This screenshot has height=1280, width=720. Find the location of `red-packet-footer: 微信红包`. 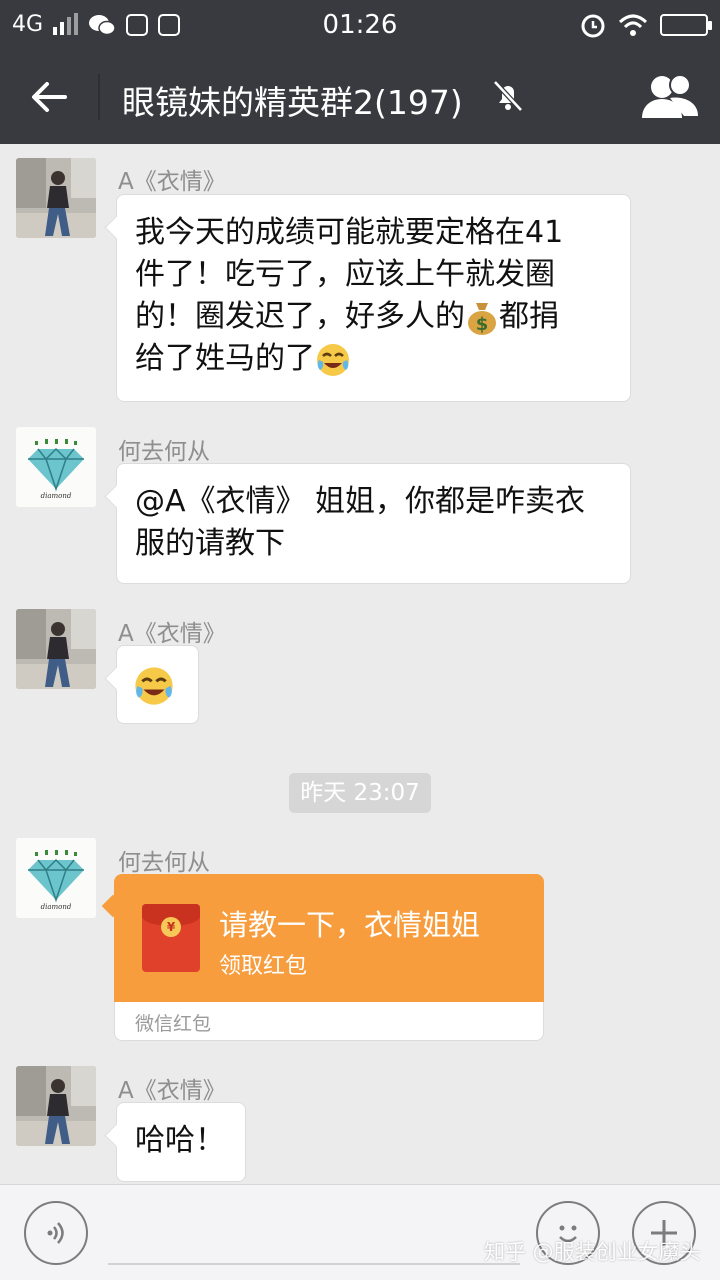

red-packet-footer: 微信红包 is located at coordinates (329, 1021).